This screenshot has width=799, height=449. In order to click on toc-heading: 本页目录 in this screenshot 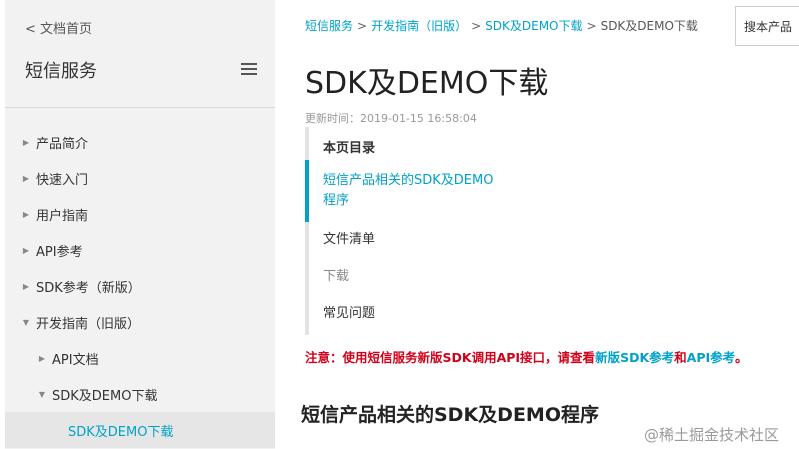, I will do `click(349, 148)`.